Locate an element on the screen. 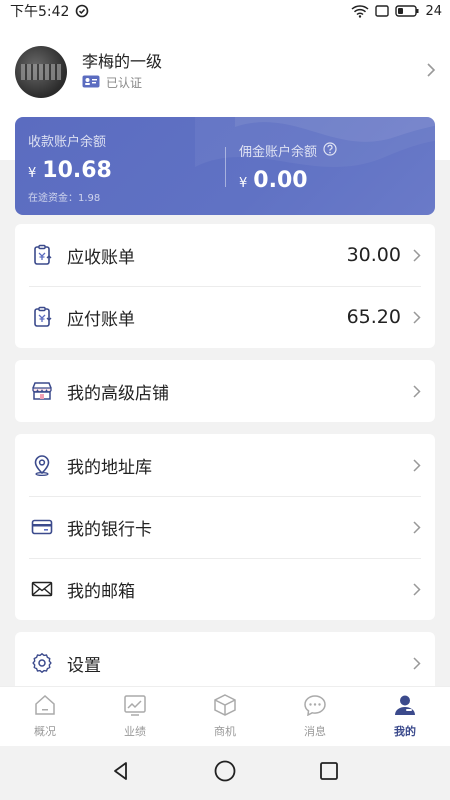 This screenshot has height=800, width=450. tab-mine-label: 我的 is located at coordinates (405, 731).